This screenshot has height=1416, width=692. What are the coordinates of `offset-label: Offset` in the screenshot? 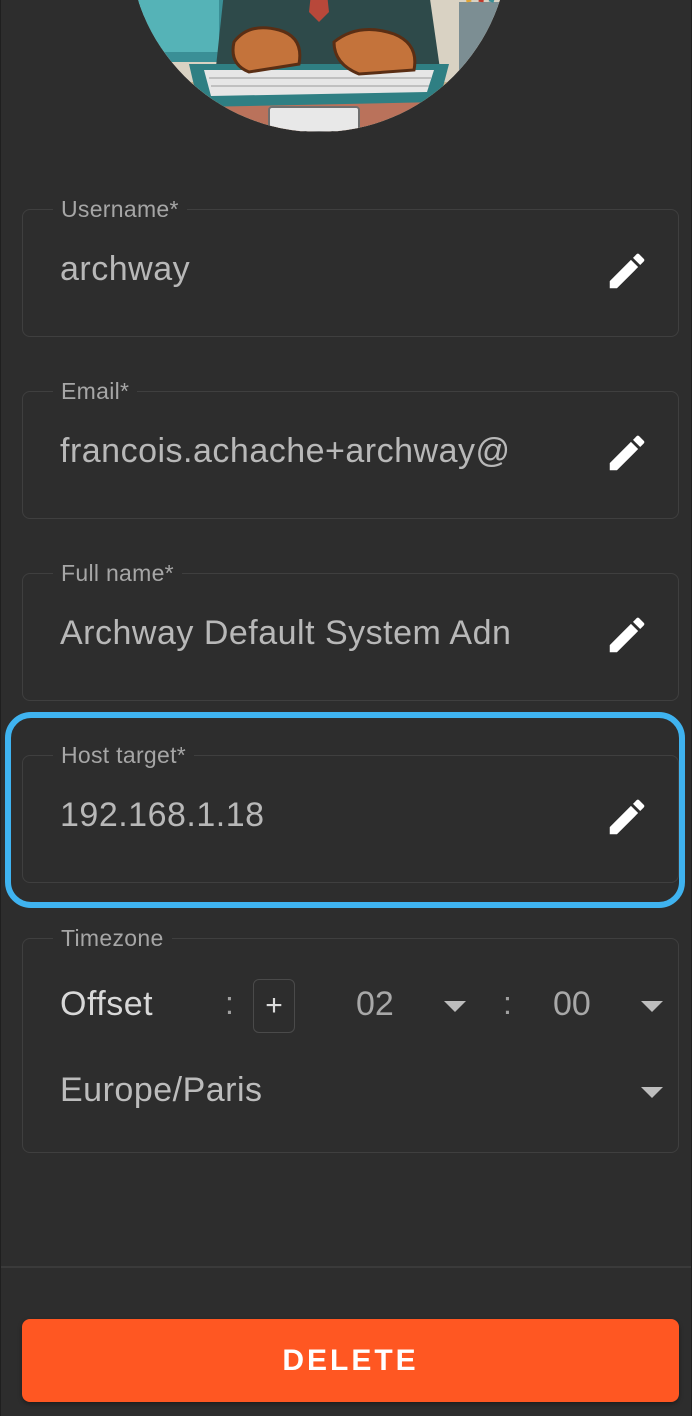 It's located at (107, 1004).